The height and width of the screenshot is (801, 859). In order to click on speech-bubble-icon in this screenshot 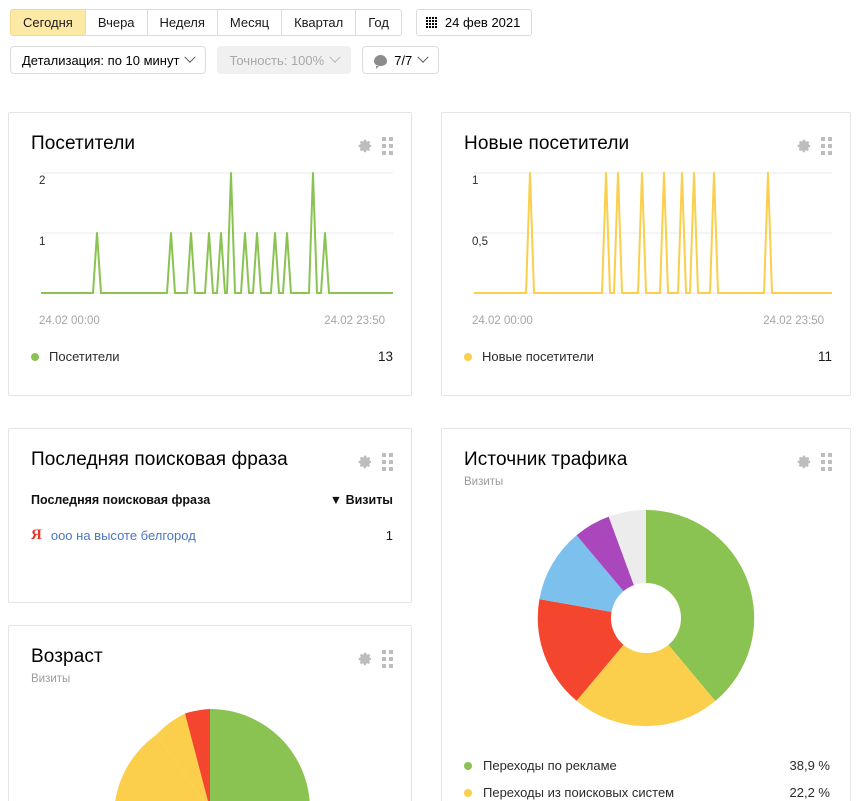, I will do `click(381, 61)`.